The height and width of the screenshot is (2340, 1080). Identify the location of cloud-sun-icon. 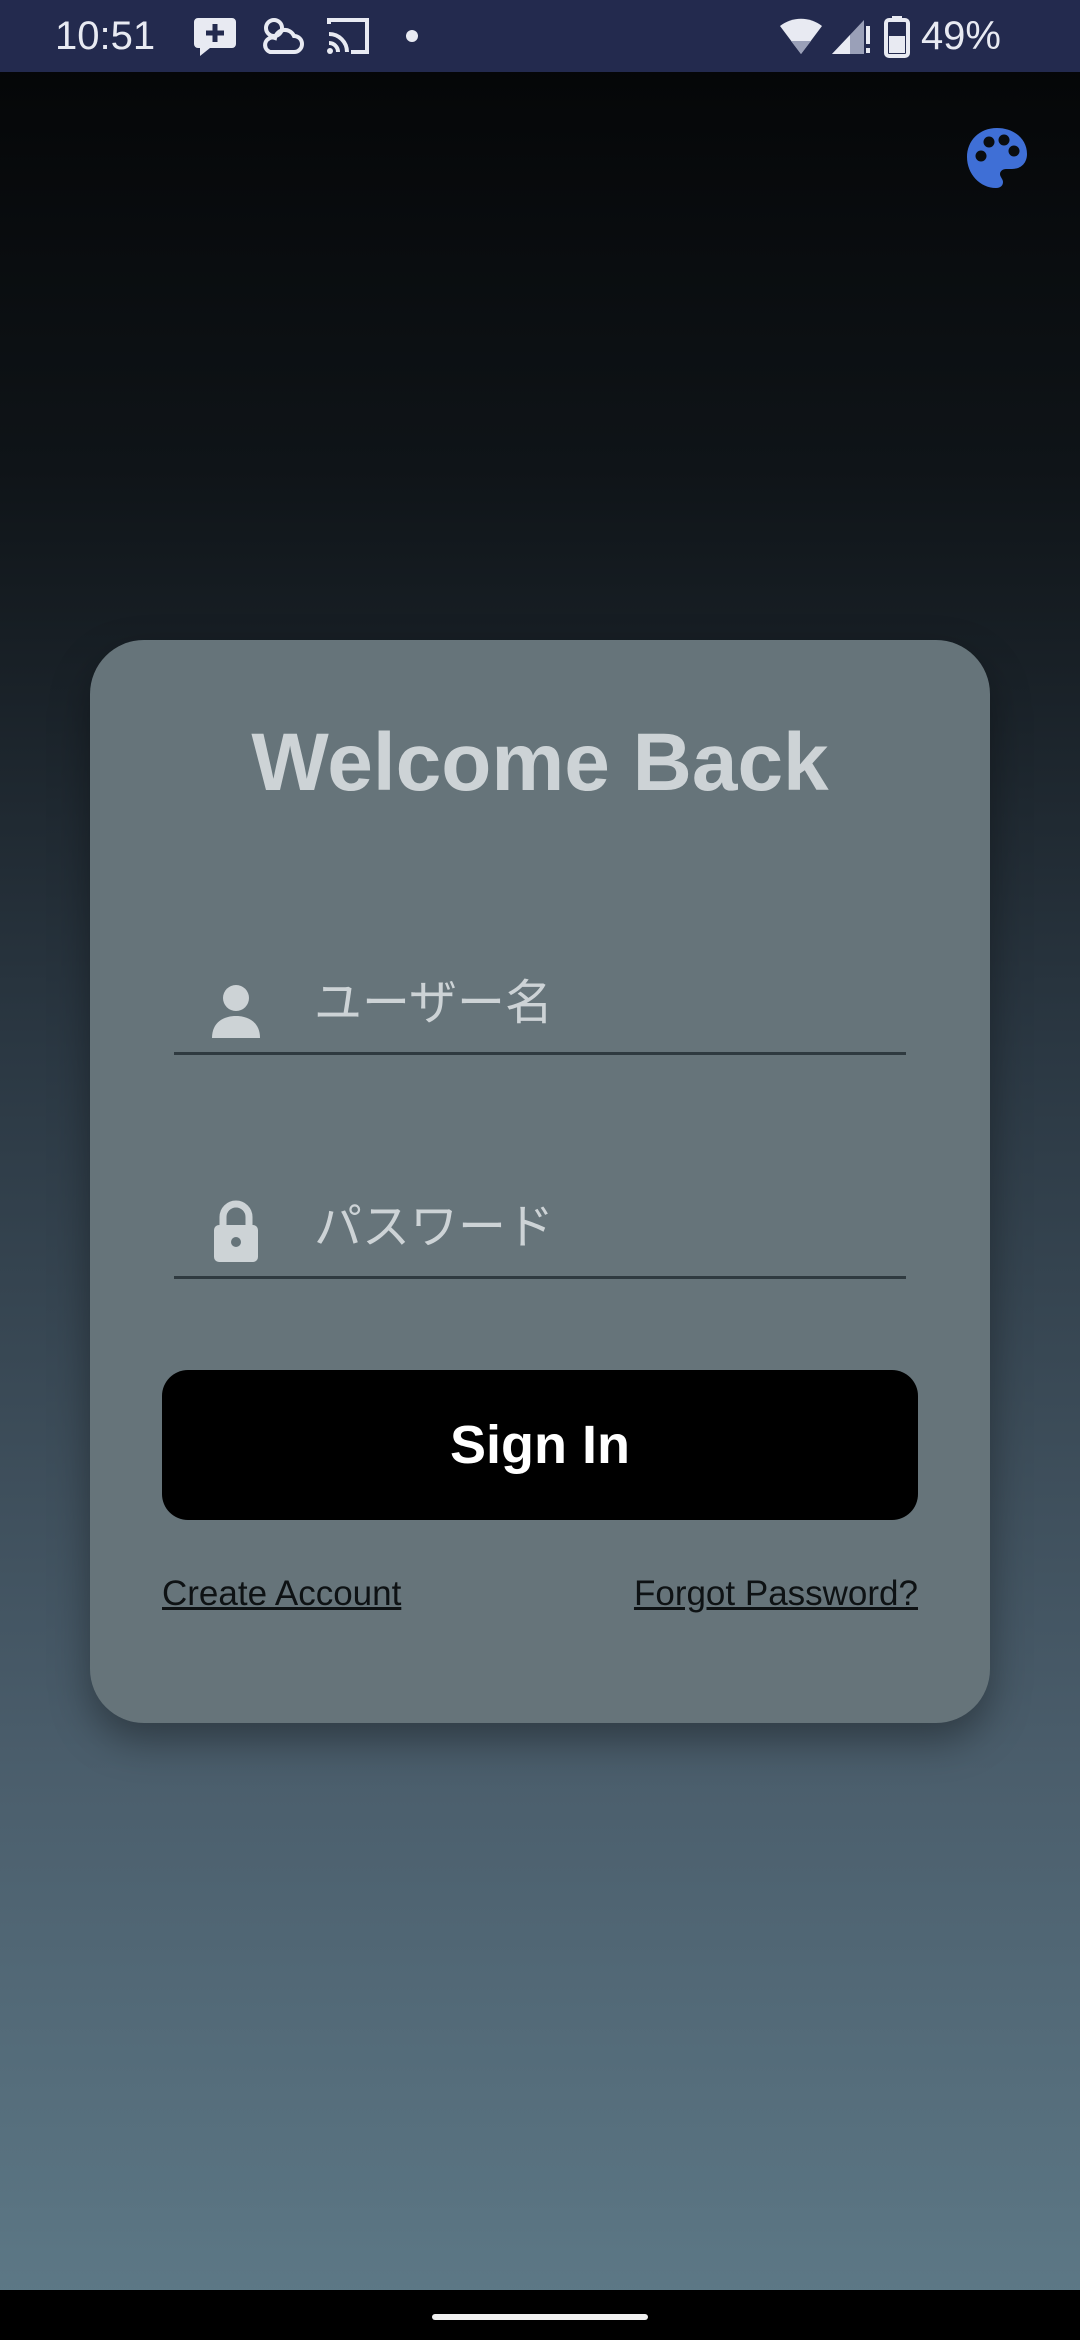
(281, 38).